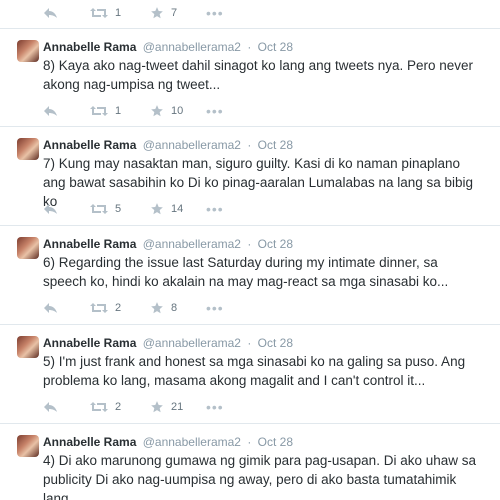 The height and width of the screenshot is (500, 500). I want to click on previous-tweet-actions: 1 7 •••, so click(250, 14).